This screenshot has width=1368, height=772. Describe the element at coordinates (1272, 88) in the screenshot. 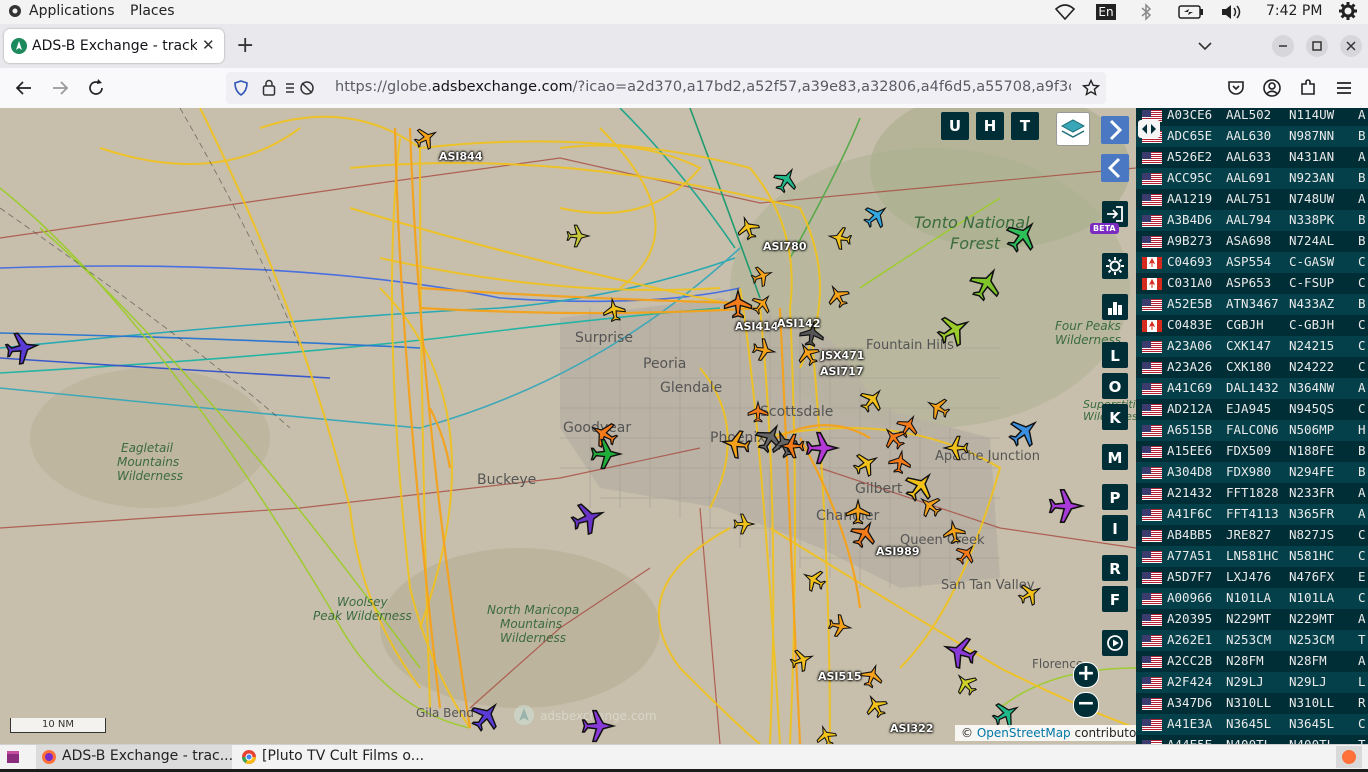

I see `account-icon` at that location.